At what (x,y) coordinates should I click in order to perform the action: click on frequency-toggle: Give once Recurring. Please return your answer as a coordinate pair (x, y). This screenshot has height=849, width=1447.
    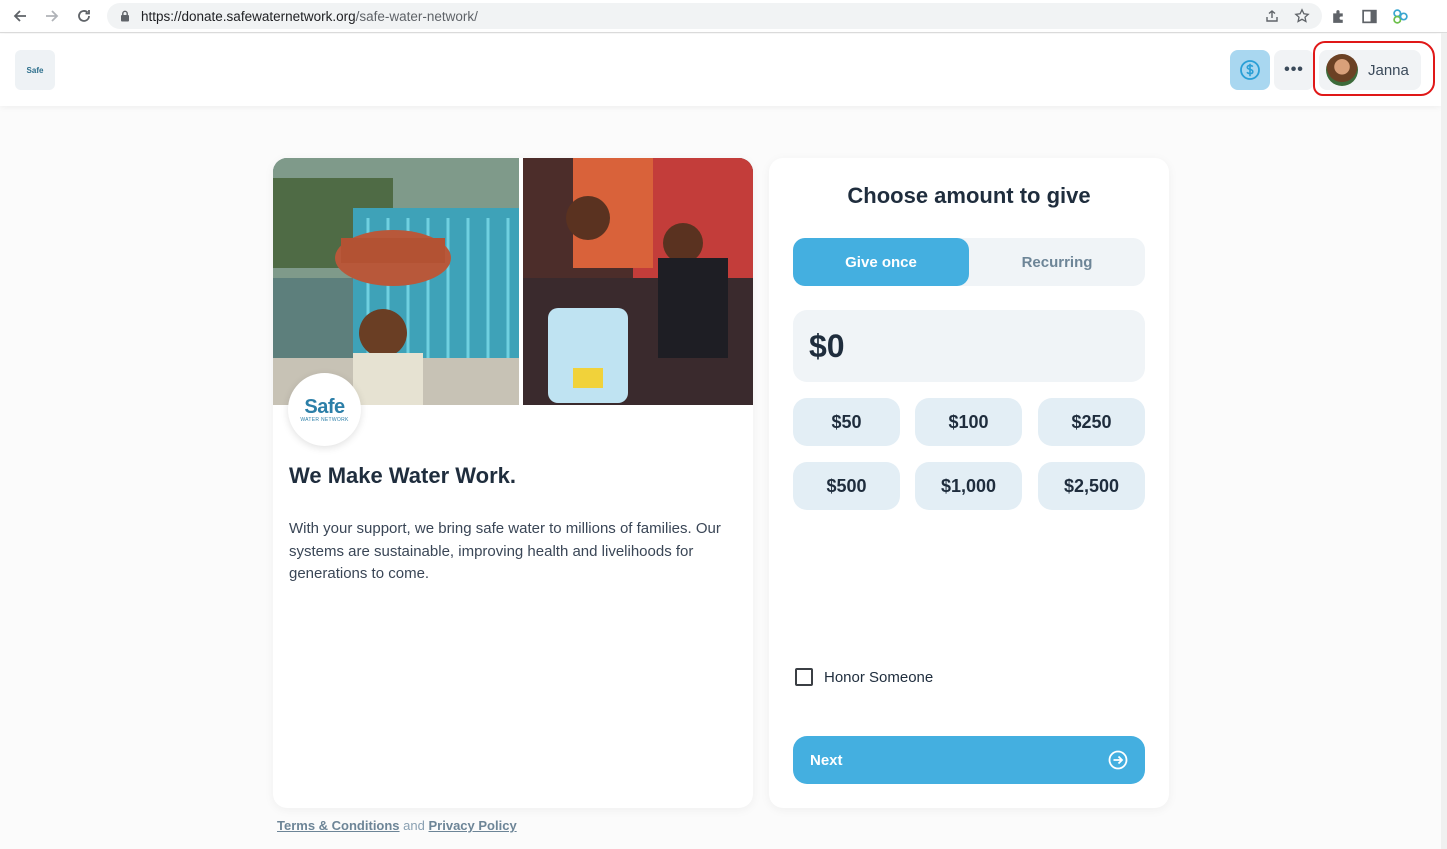
    Looking at the image, I should click on (969, 262).